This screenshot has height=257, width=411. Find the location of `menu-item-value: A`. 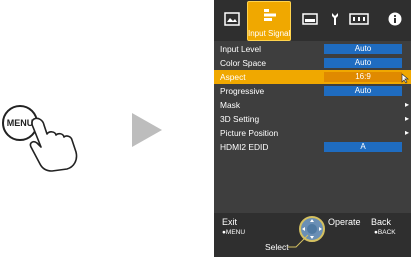

menu-item-value: A is located at coordinates (363, 147).